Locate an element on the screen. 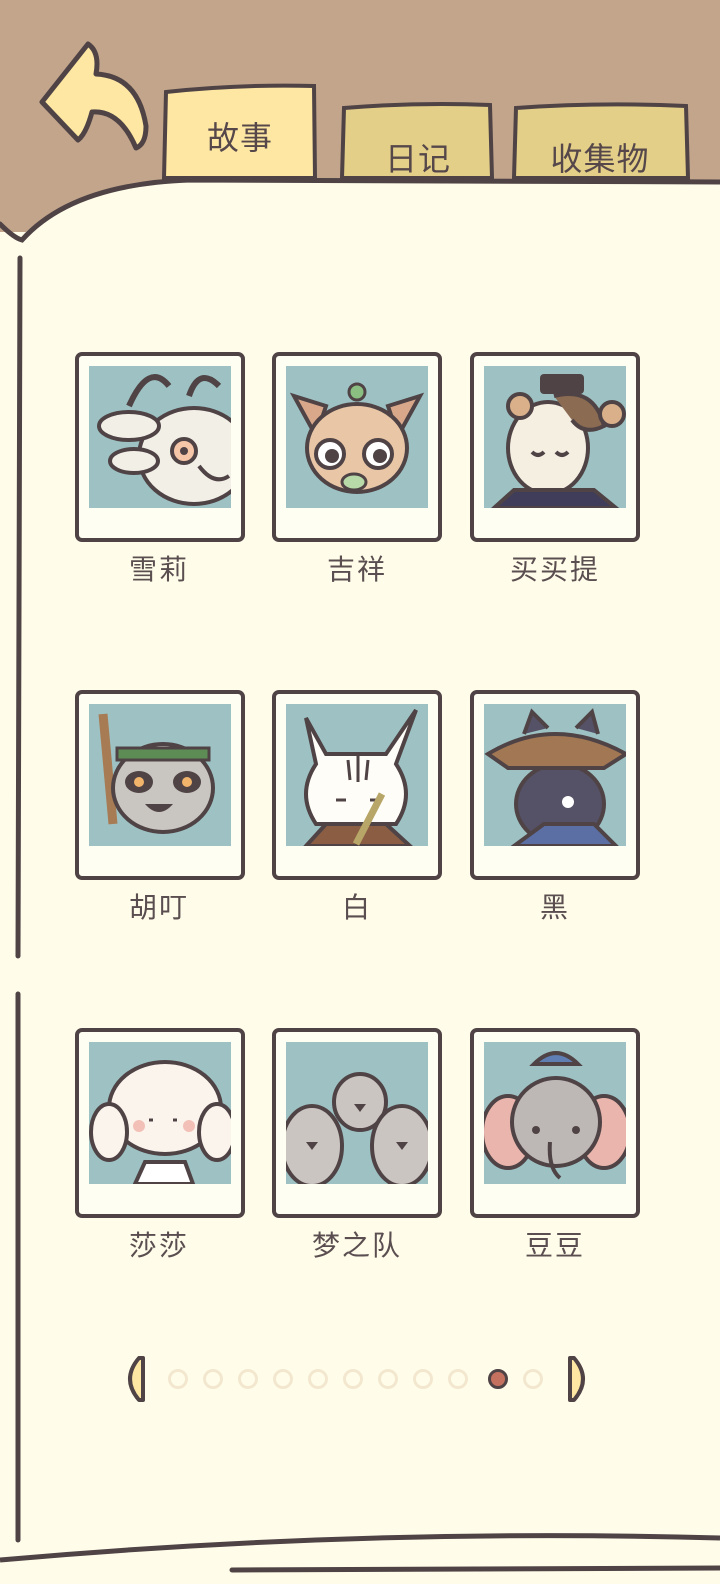 This screenshot has width=720, height=1584. penguins-icon is located at coordinates (357, 1128).